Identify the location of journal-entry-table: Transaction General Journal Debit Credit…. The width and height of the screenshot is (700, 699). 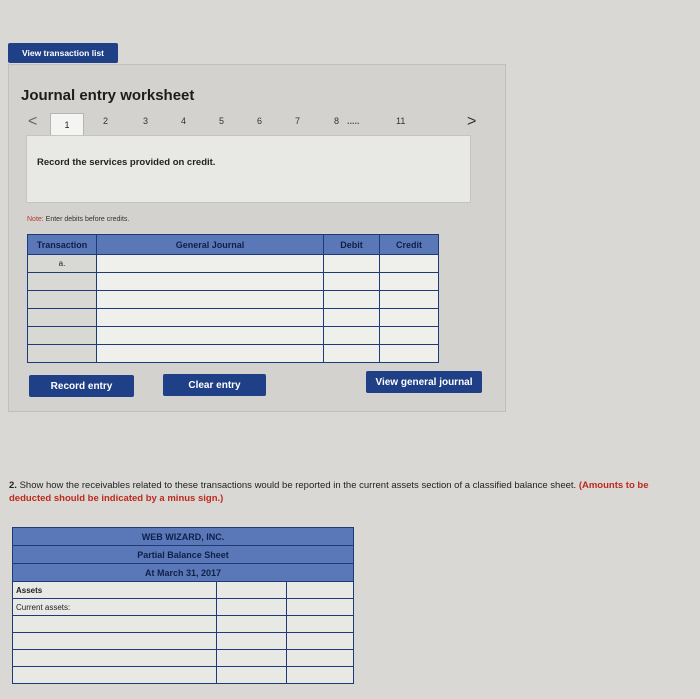
(233, 298).